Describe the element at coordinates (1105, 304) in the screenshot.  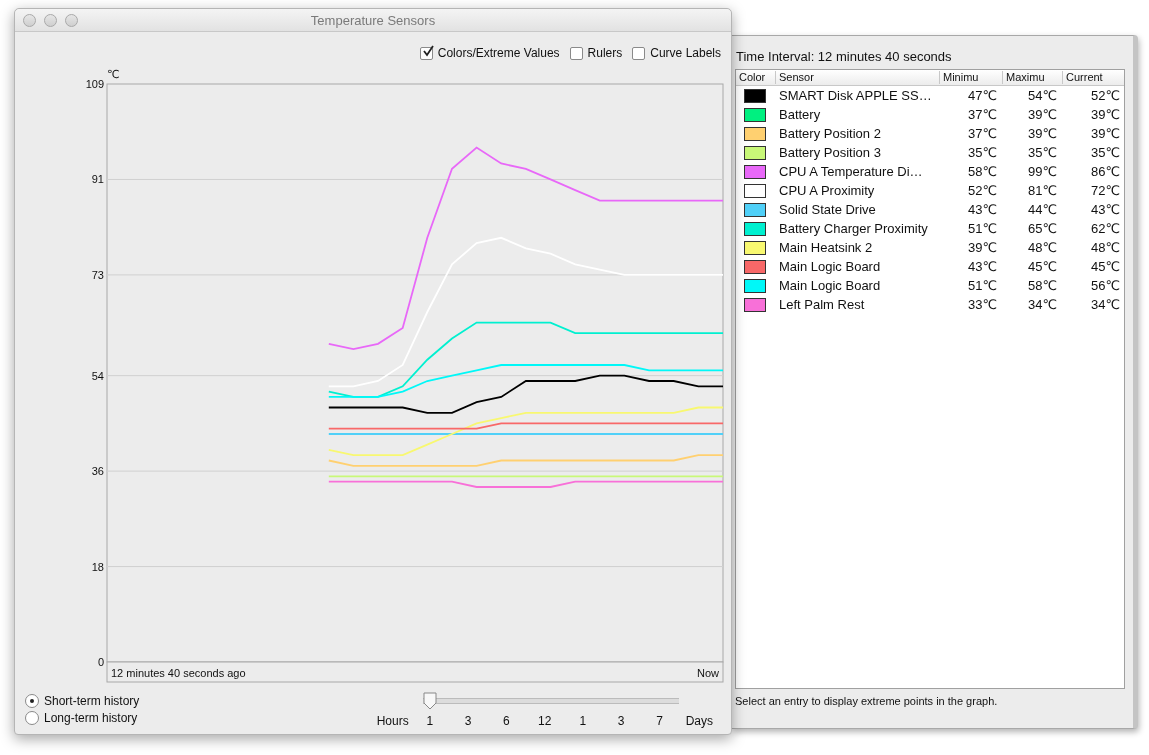
I see `current-value: 34℃` at that location.